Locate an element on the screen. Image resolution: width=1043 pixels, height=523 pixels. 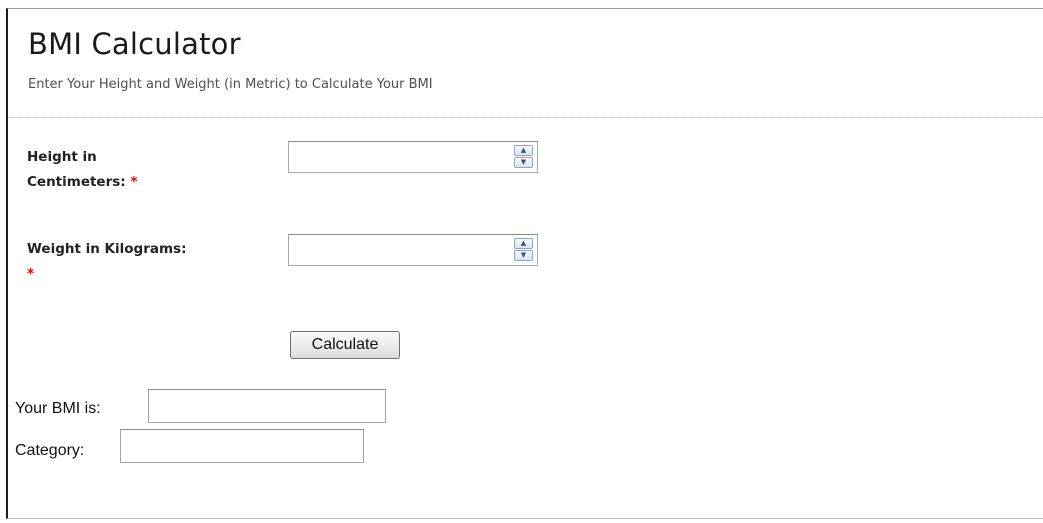
height-field: ▲ ▼ is located at coordinates (413, 157).